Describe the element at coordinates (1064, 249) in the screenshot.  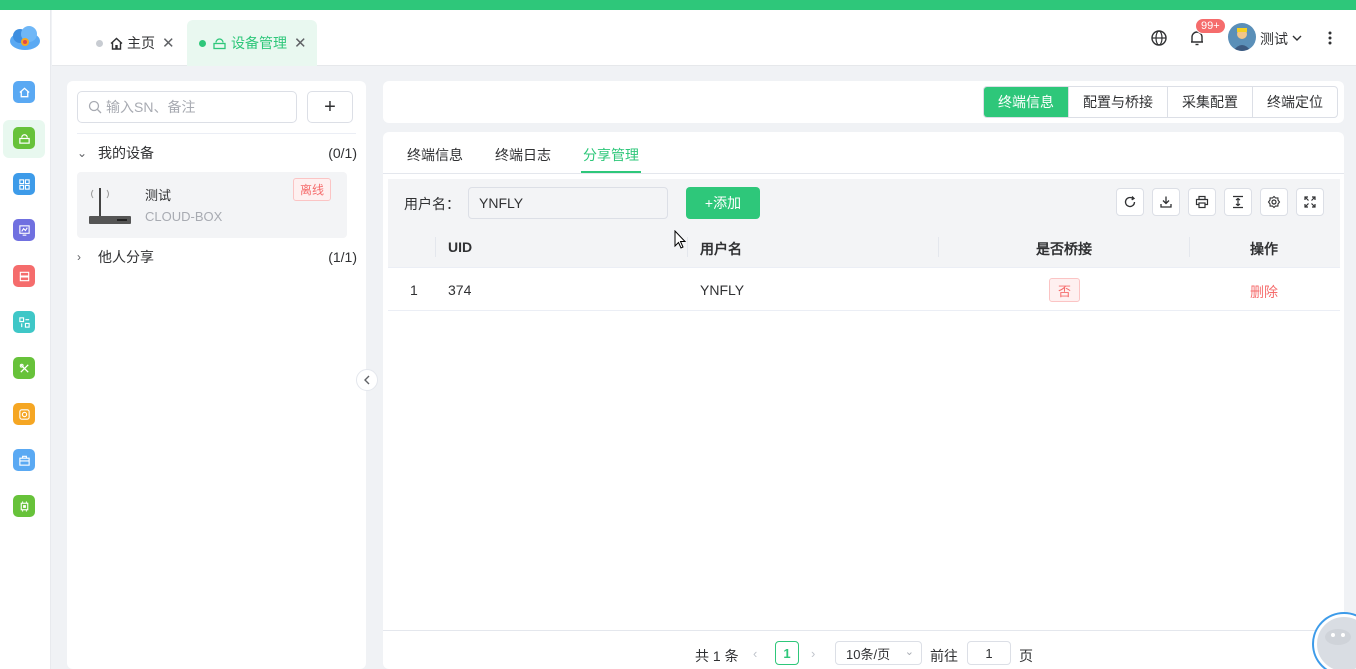
I see `column-header-bridged: 是否桥接` at that location.